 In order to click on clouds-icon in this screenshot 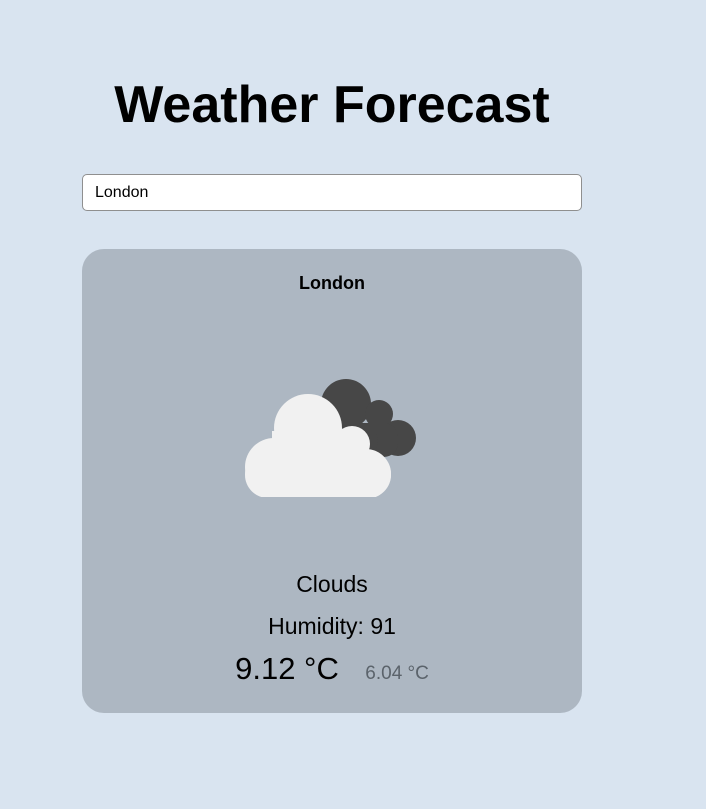, I will do `click(330, 438)`.